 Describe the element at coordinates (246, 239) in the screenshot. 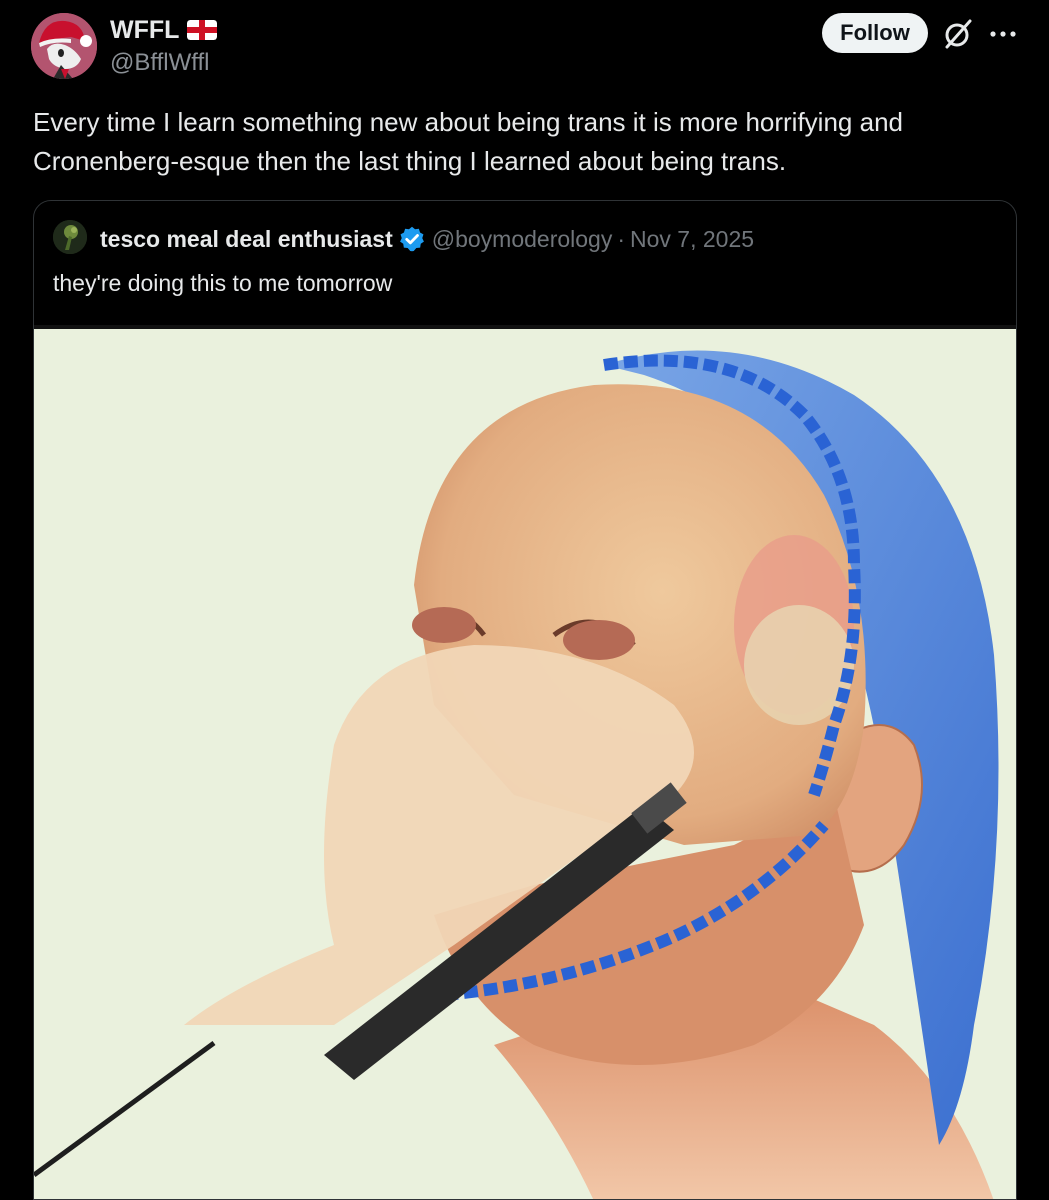

I see `quote-display-name: tesco meal deal enthusiast` at that location.